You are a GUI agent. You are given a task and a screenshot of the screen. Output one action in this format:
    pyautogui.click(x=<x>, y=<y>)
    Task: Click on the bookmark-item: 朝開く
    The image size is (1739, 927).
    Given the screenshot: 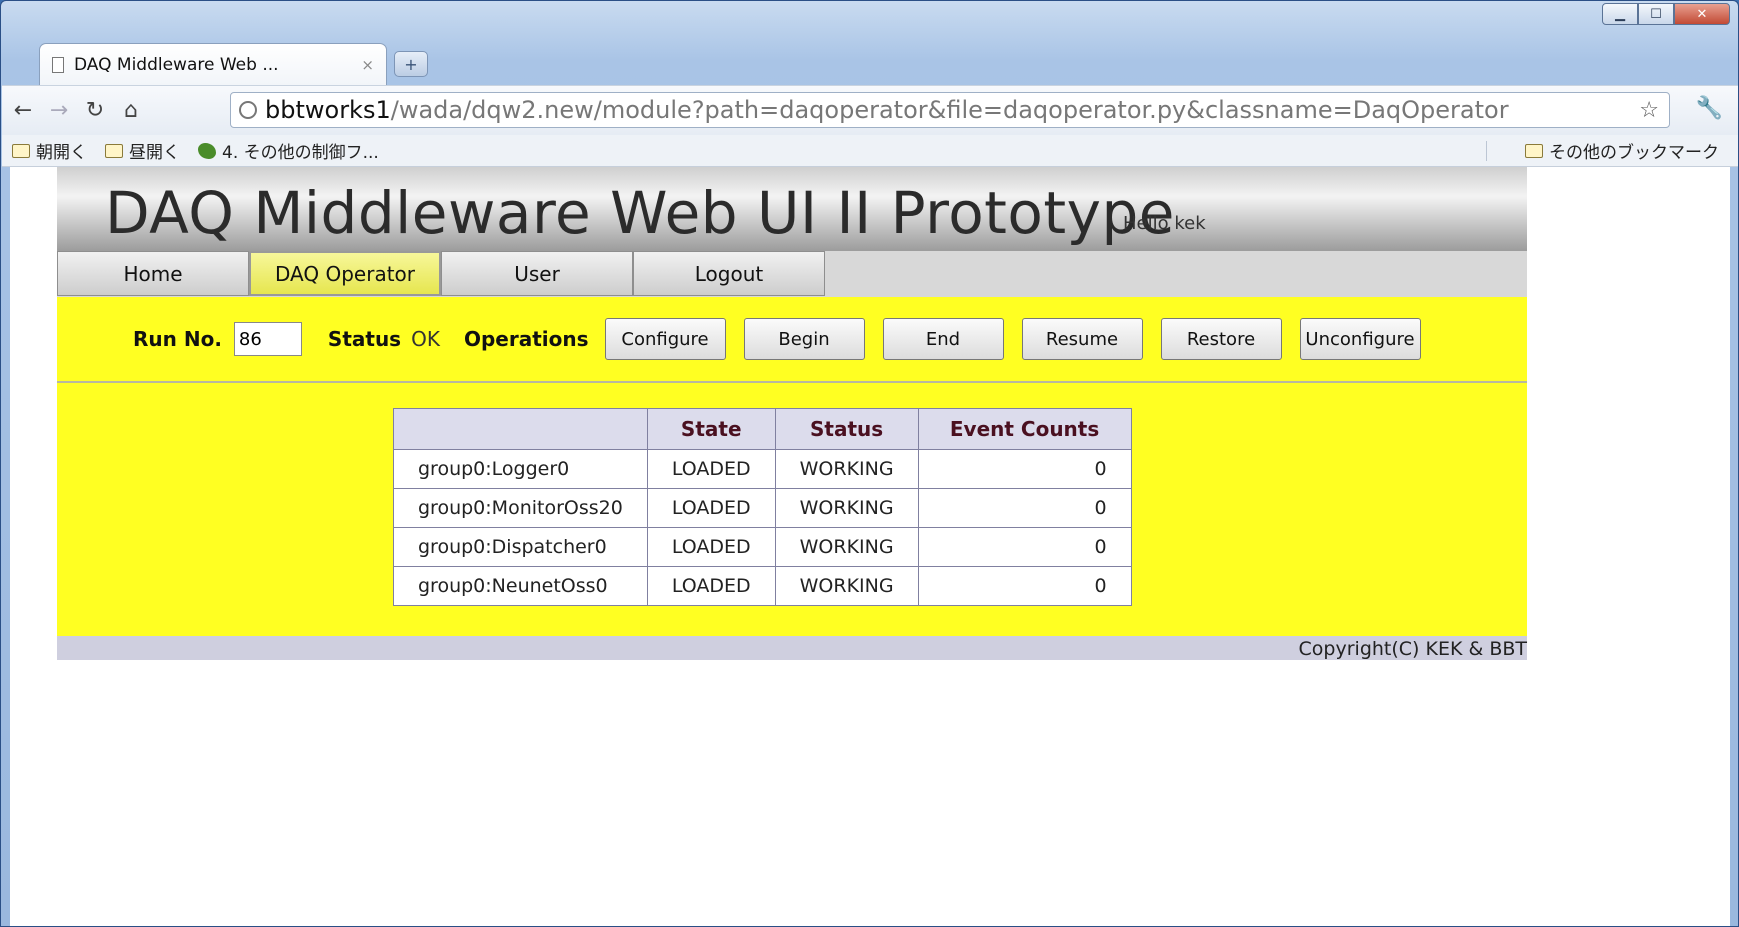 What is the action you would take?
    pyautogui.click(x=49, y=150)
    